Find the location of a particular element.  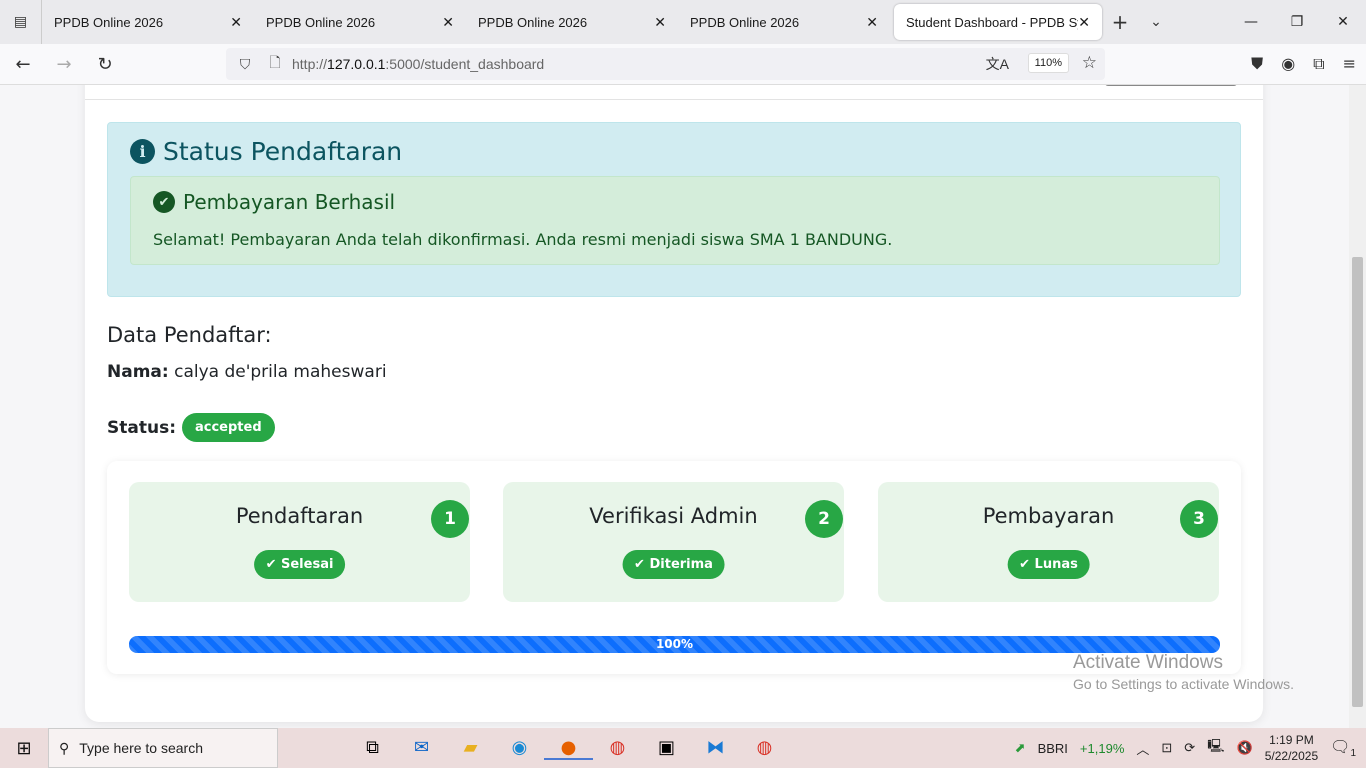

firefox-icon: ● is located at coordinates (568, 748).